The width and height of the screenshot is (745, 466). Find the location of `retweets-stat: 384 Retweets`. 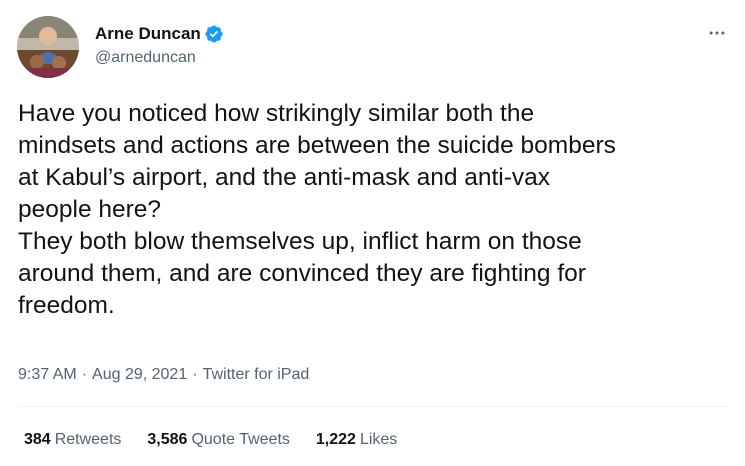

retweets-stat: 384 Retweets is located at coordinates (72, 440).